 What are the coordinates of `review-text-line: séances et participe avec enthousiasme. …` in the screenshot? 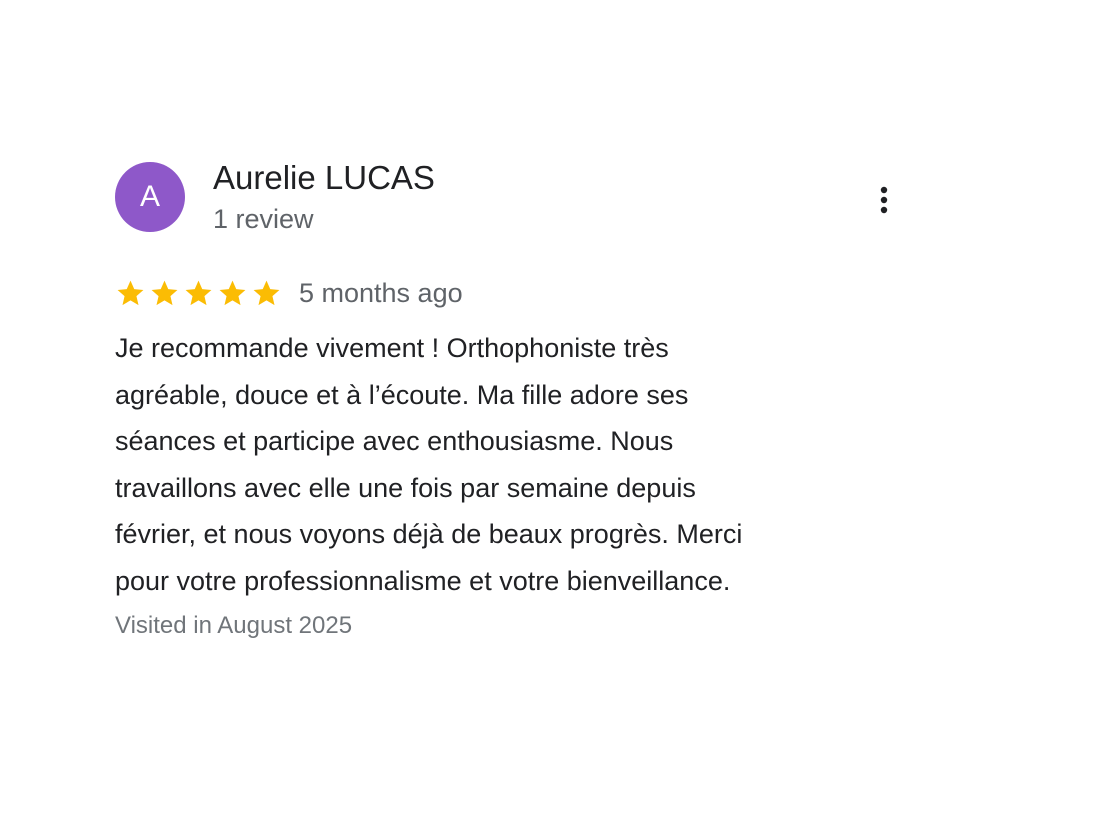 It's located at (394, 441).